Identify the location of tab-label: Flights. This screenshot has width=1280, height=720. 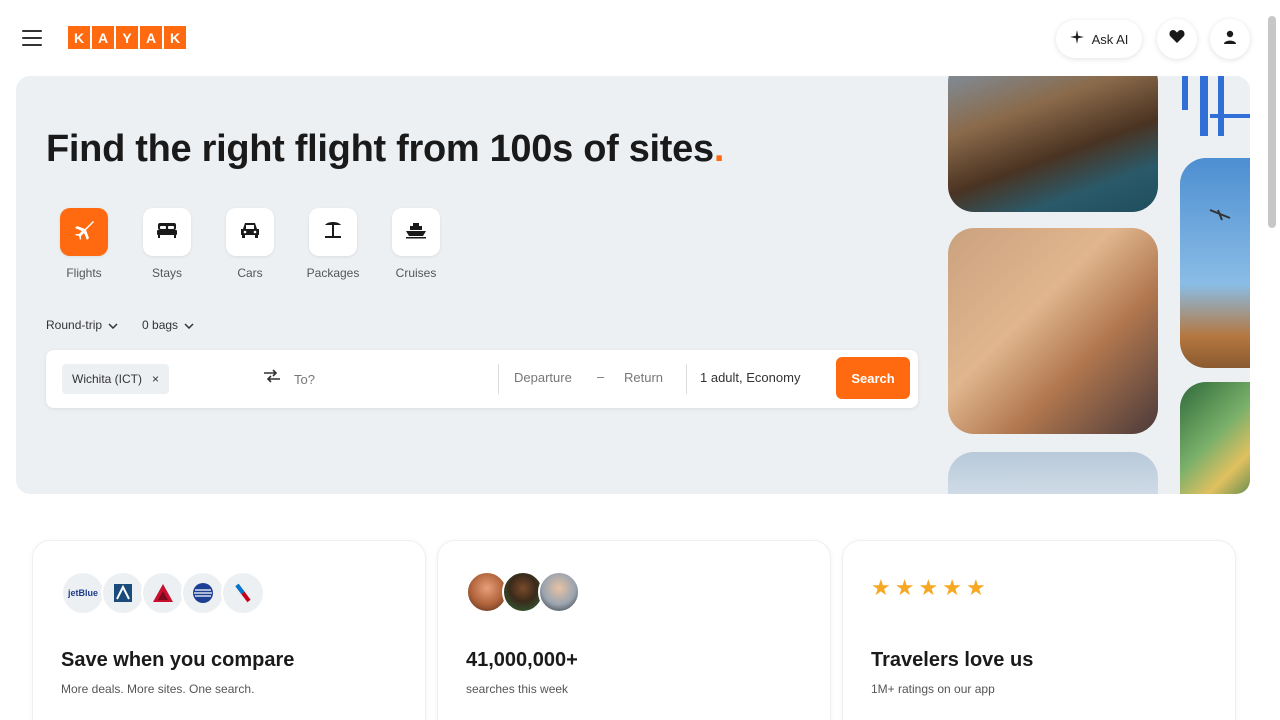
(84, 273).